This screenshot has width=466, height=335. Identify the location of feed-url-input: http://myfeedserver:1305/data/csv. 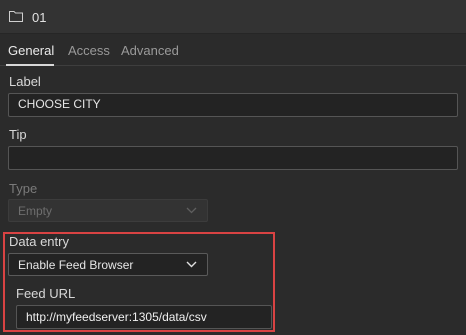
(144, 317).